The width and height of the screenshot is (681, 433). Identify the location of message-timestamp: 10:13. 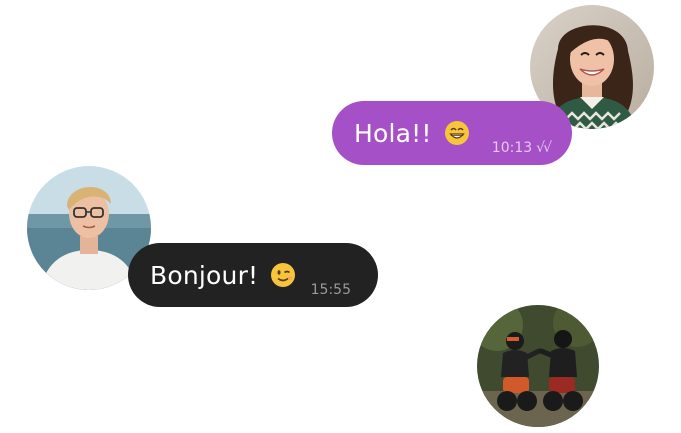
(512, 148).